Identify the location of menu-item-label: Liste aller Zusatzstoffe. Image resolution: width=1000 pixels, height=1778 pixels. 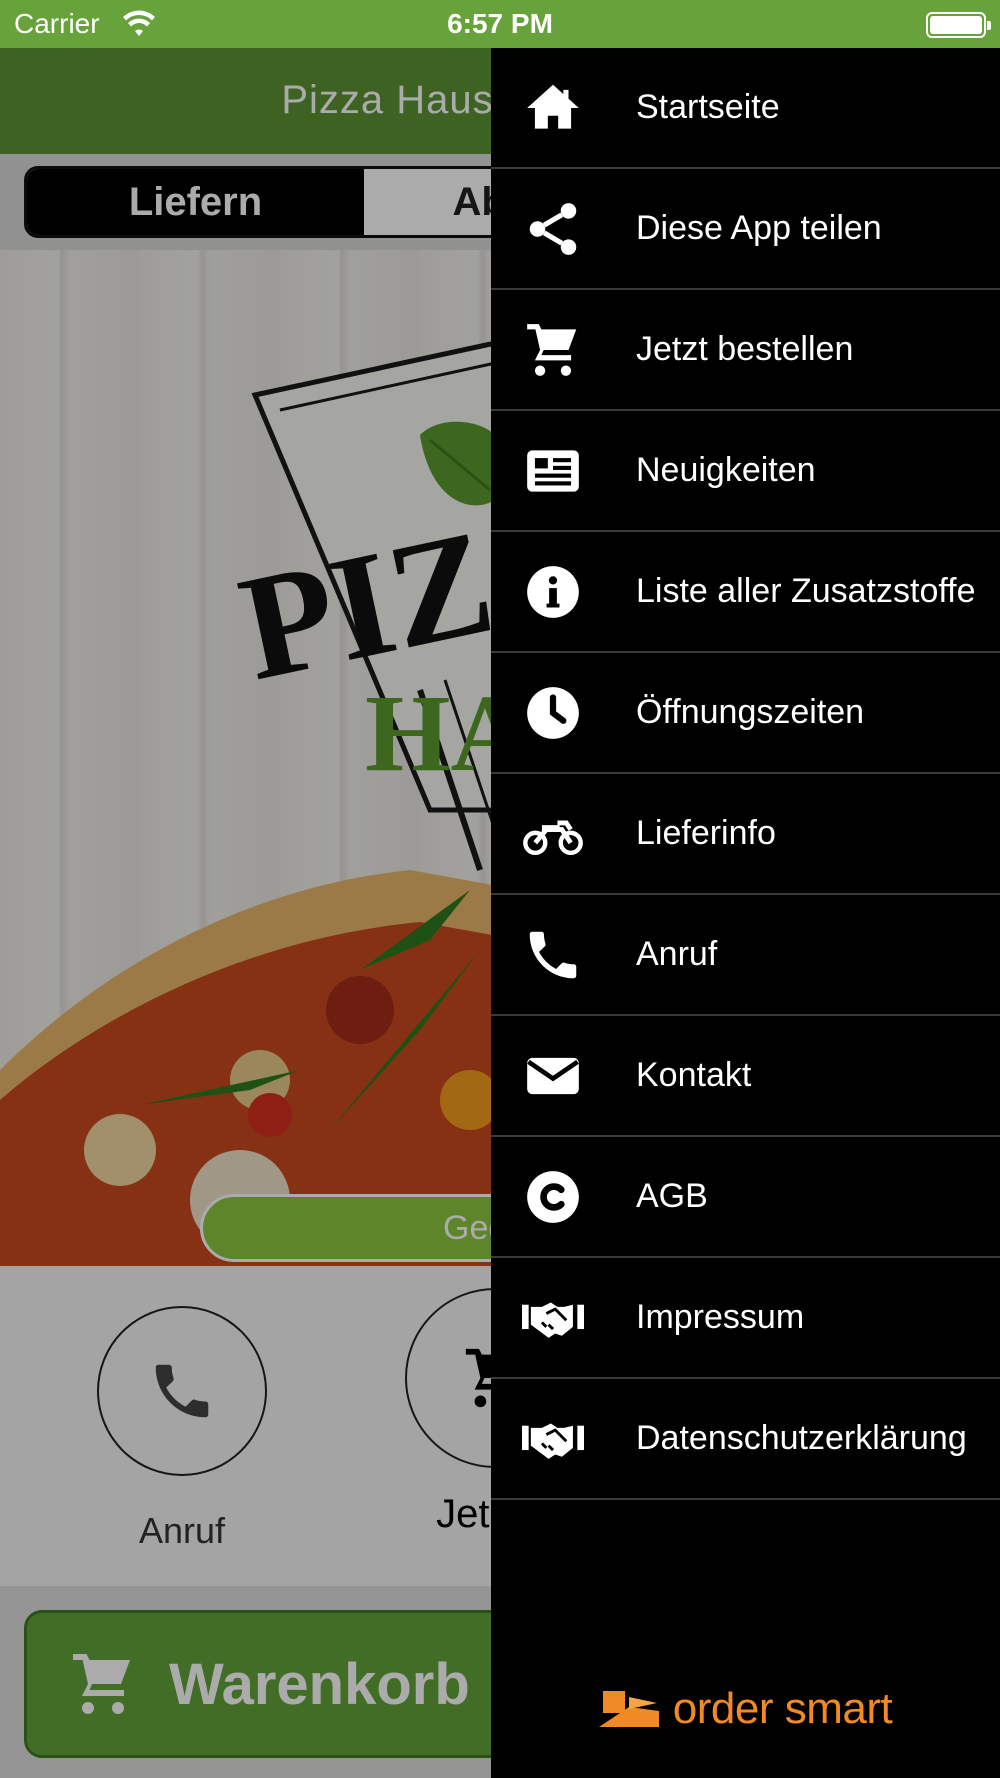
(806, 591).